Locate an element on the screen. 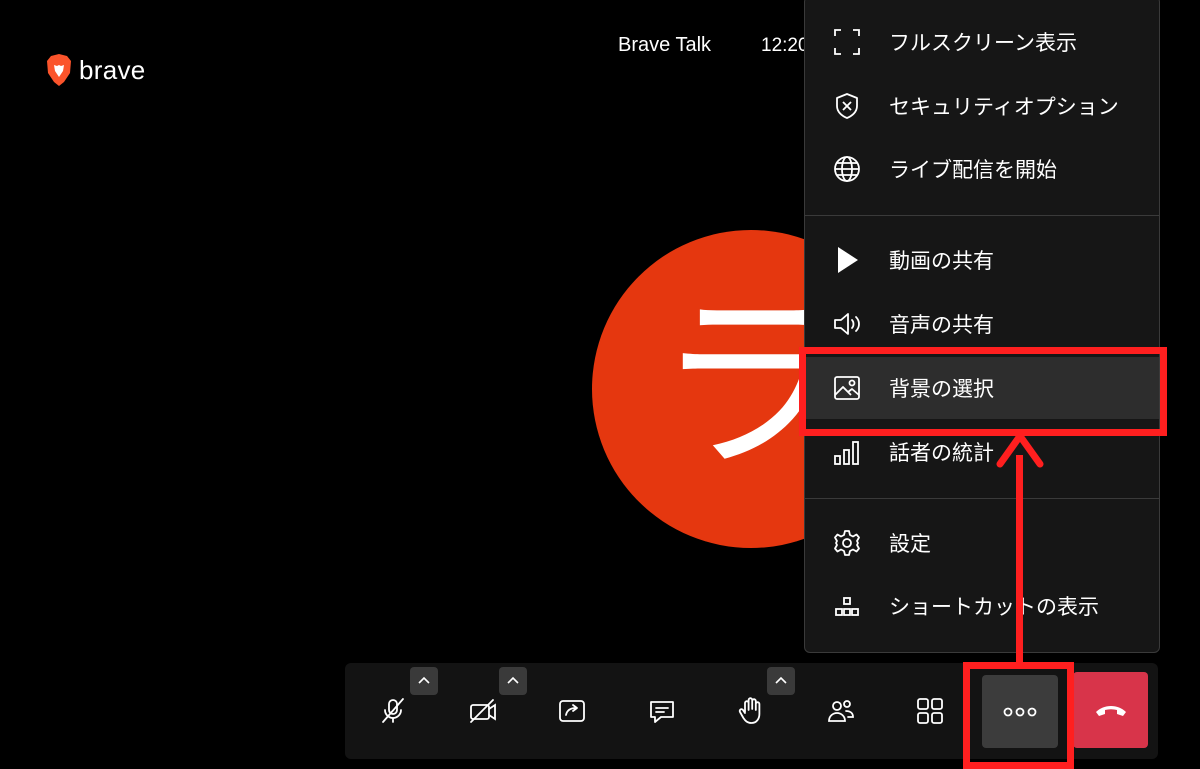  hangup-icon is located at coordinates (1110, 711).